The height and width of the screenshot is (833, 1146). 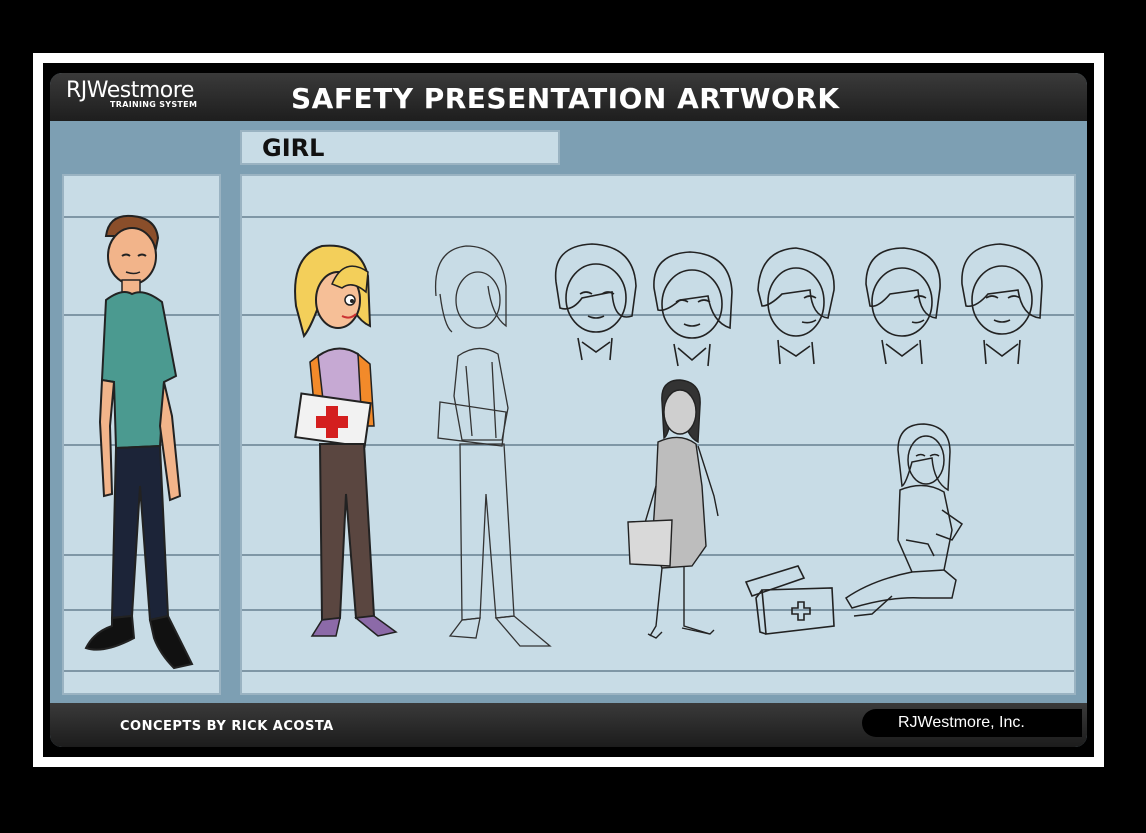 I want to click on girl-kneeling-sketch, so click(x=904, y=520).